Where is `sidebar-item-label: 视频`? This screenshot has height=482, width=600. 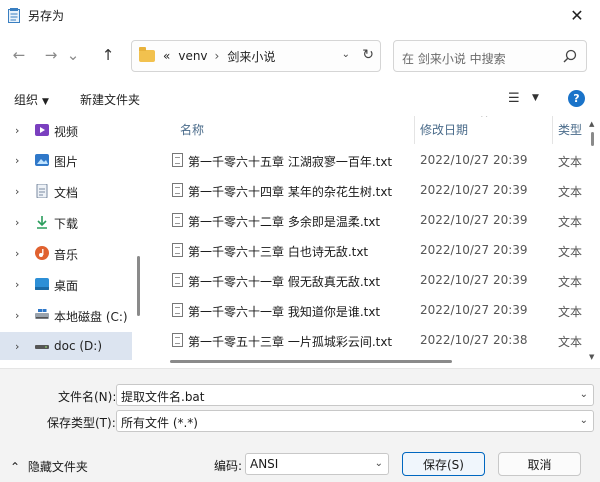
sidebar-item-label: 视频 is located at coordinates (66, 132).